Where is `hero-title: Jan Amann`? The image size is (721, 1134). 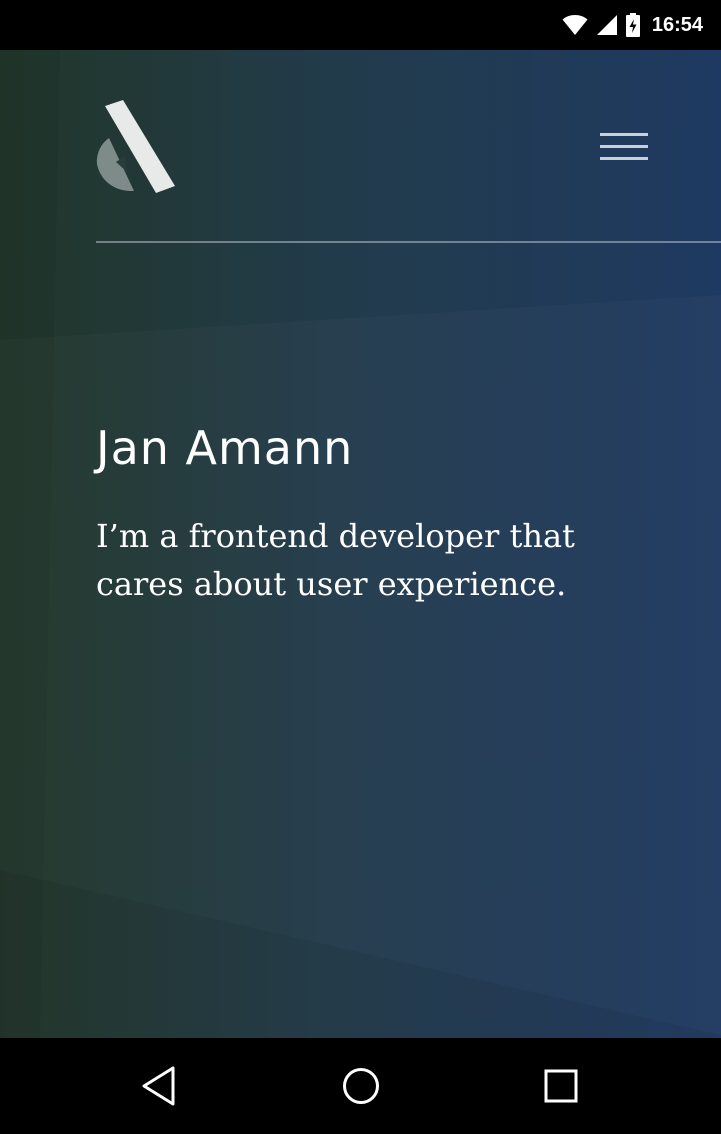
hero-title: Jan Amann is located at coordinates (225, 448).